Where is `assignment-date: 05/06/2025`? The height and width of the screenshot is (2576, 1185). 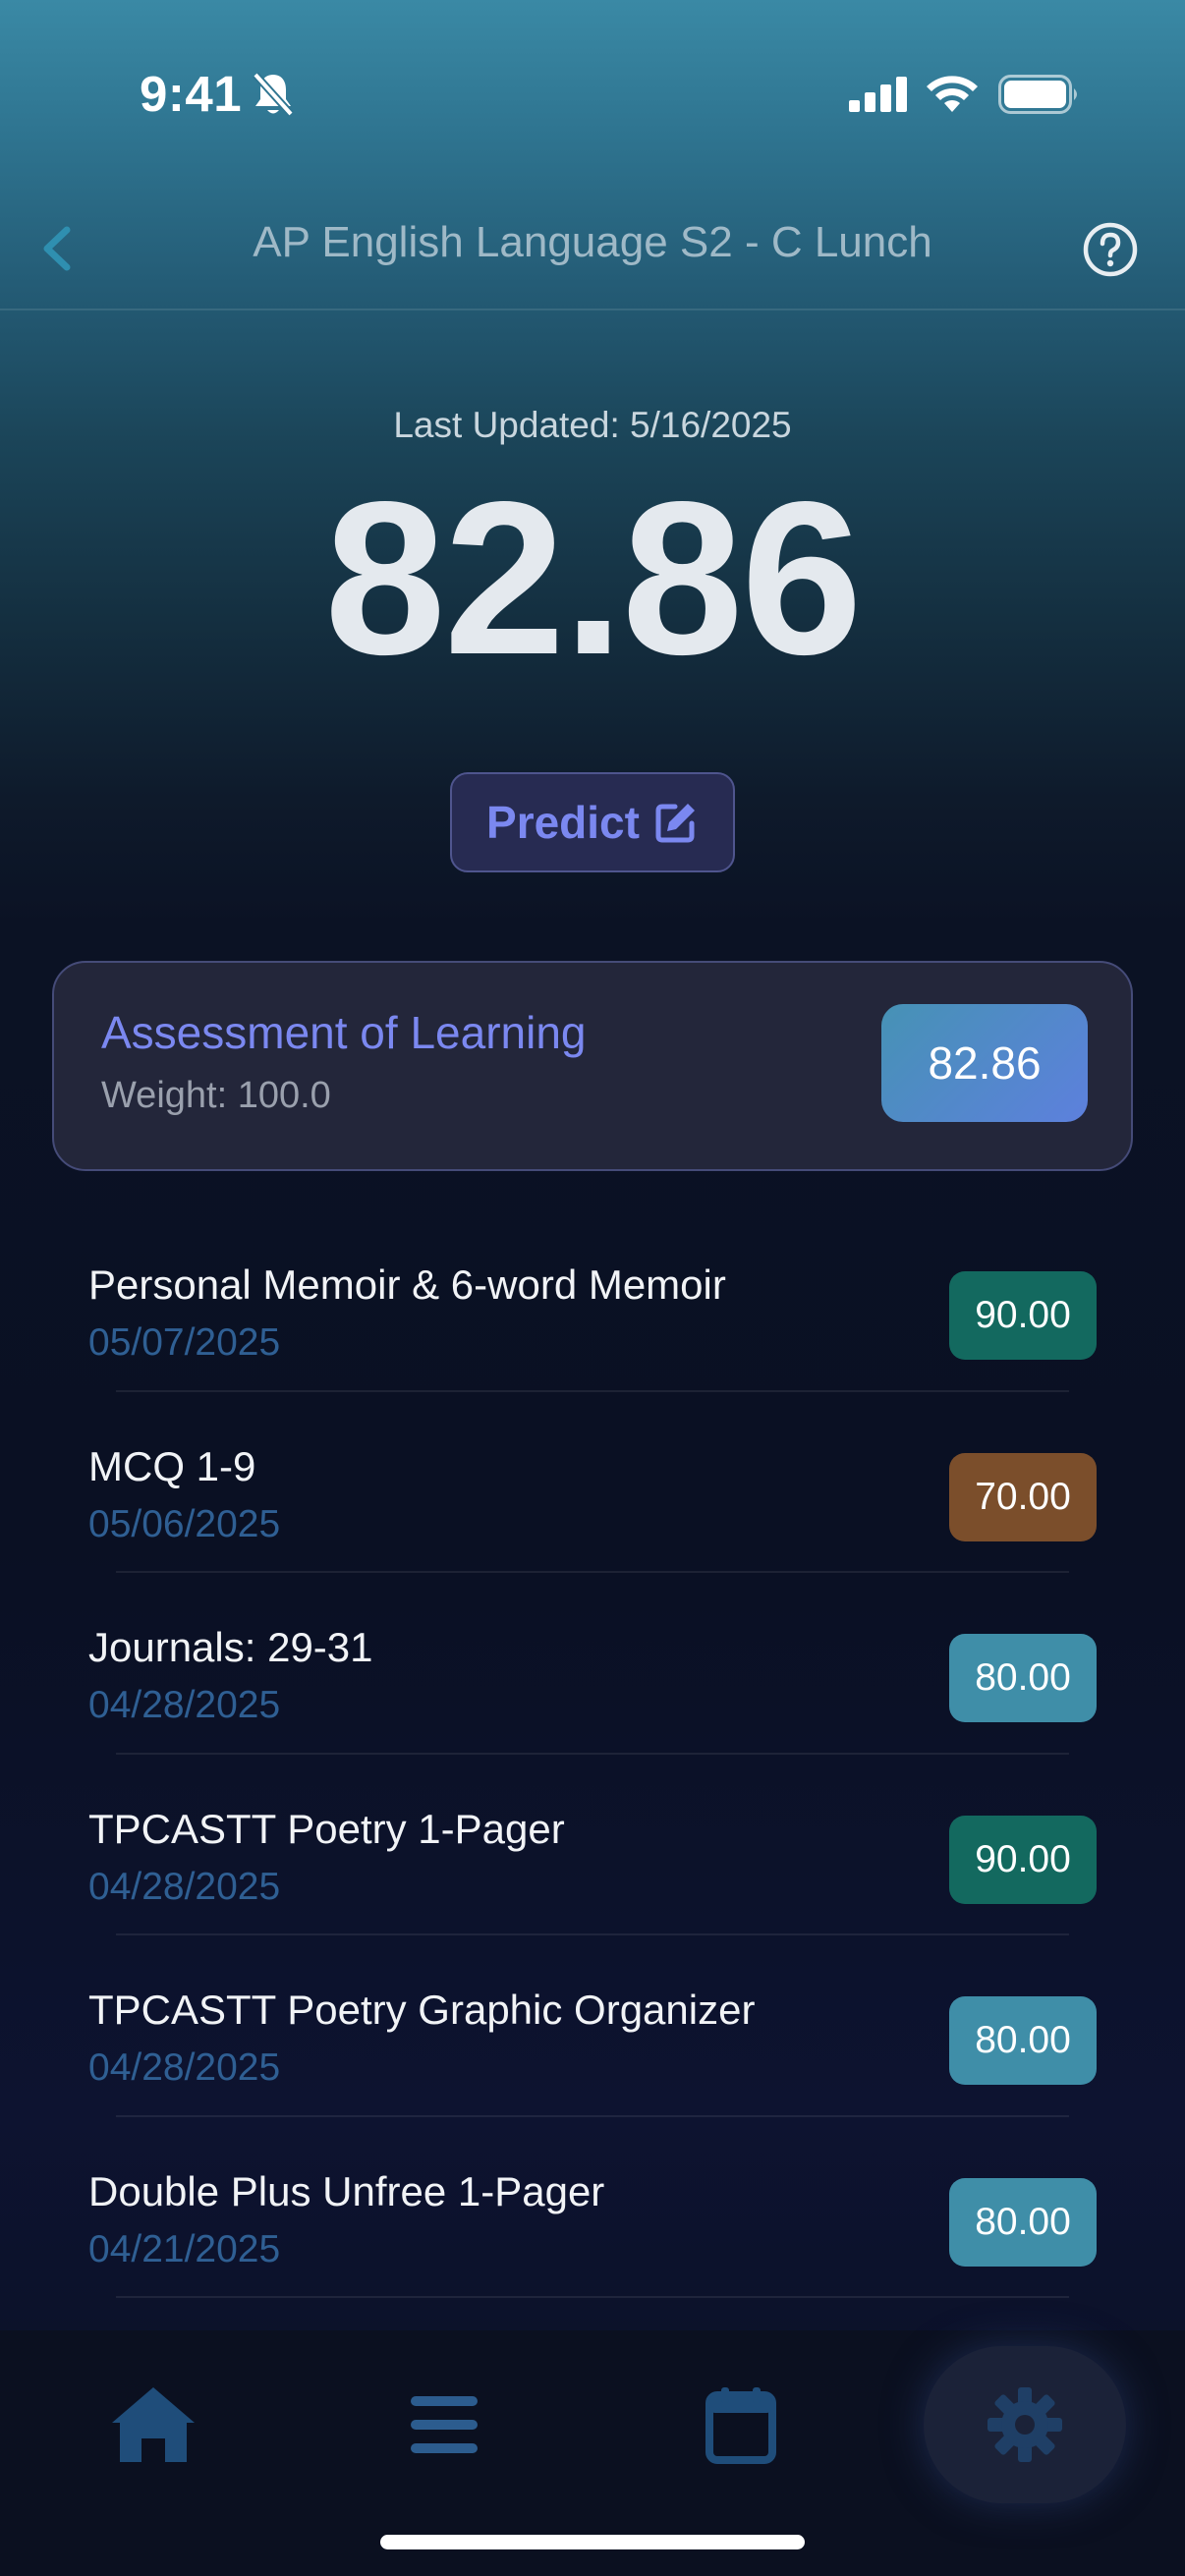
assignment-date: 05/06/2025 is located at coordinates (184, 1523).